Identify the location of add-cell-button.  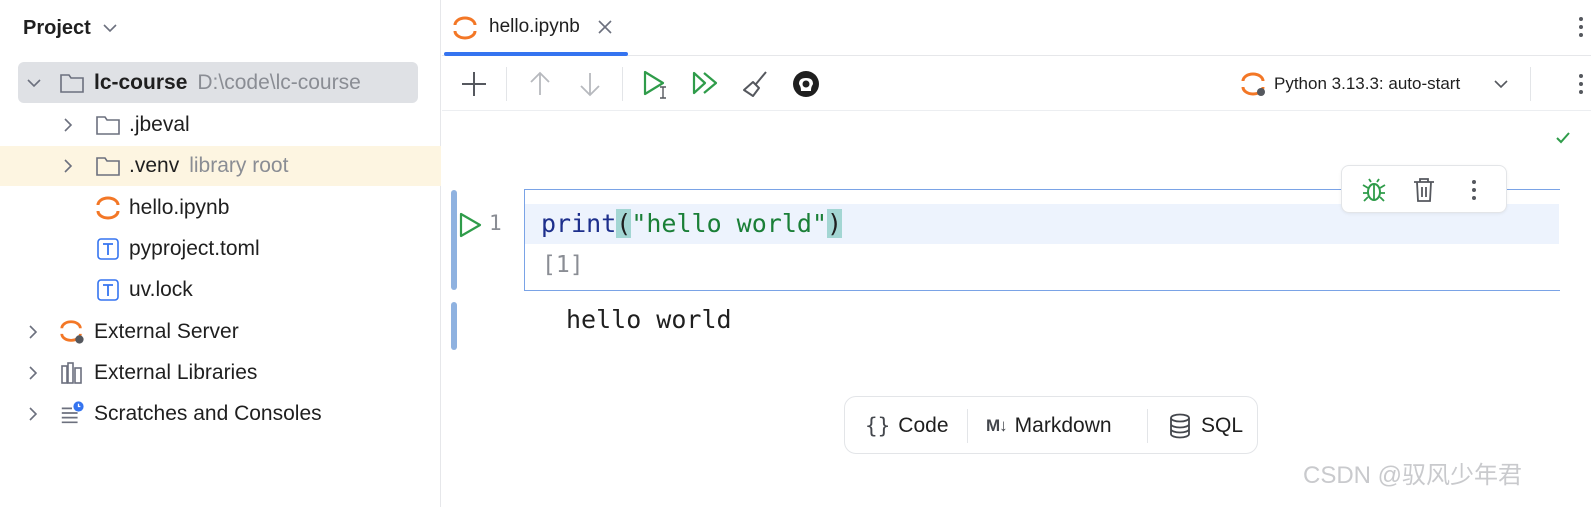
(474, 84).